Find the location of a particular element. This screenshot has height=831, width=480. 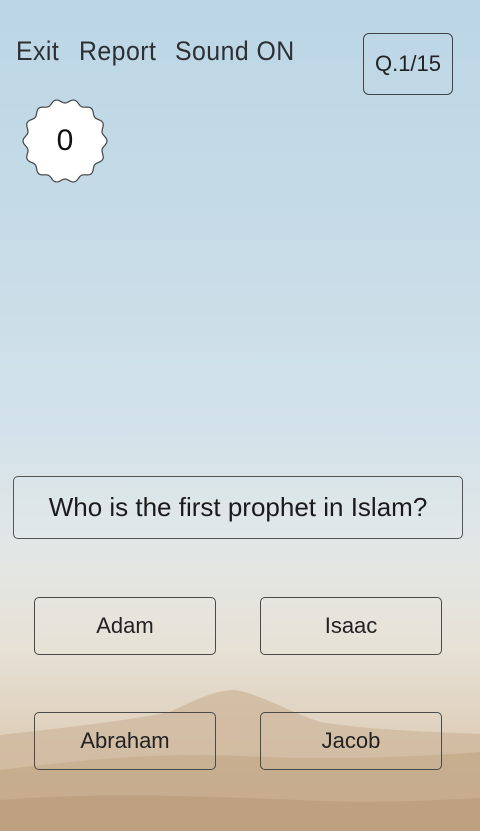

question-text: Who is the first prophet in Islam? is located at coordinates (238, 507).